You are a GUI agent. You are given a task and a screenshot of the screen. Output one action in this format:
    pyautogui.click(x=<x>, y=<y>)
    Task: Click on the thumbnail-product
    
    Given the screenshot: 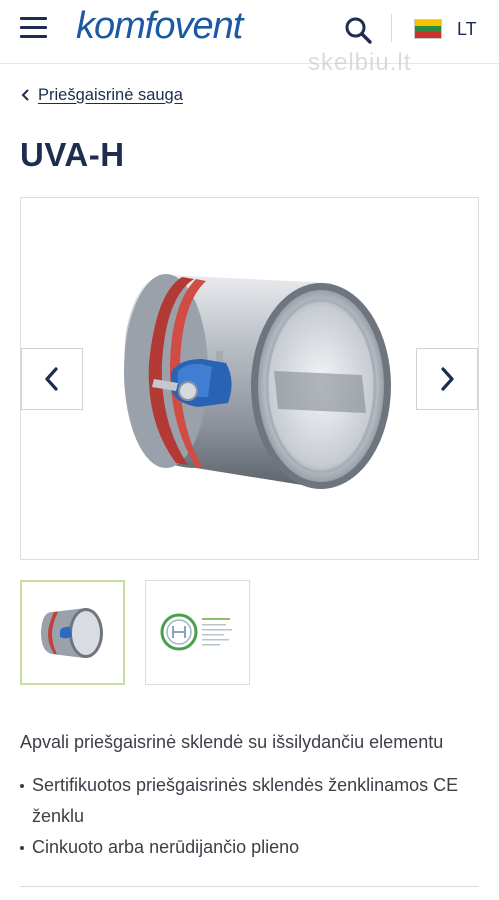 What is the action you would take?
    pyautogui.click(x=72, y=632)
    